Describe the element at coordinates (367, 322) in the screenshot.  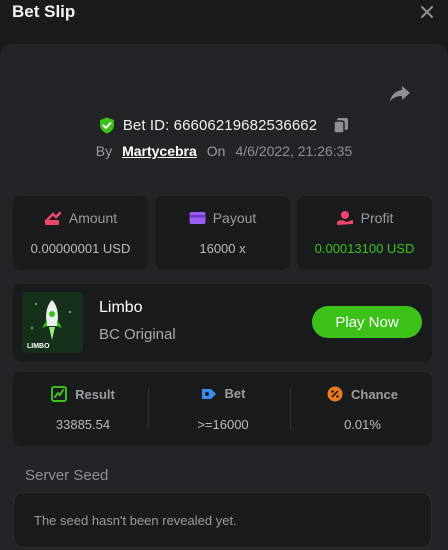
I see `play-now-button: Play Now` at that location.